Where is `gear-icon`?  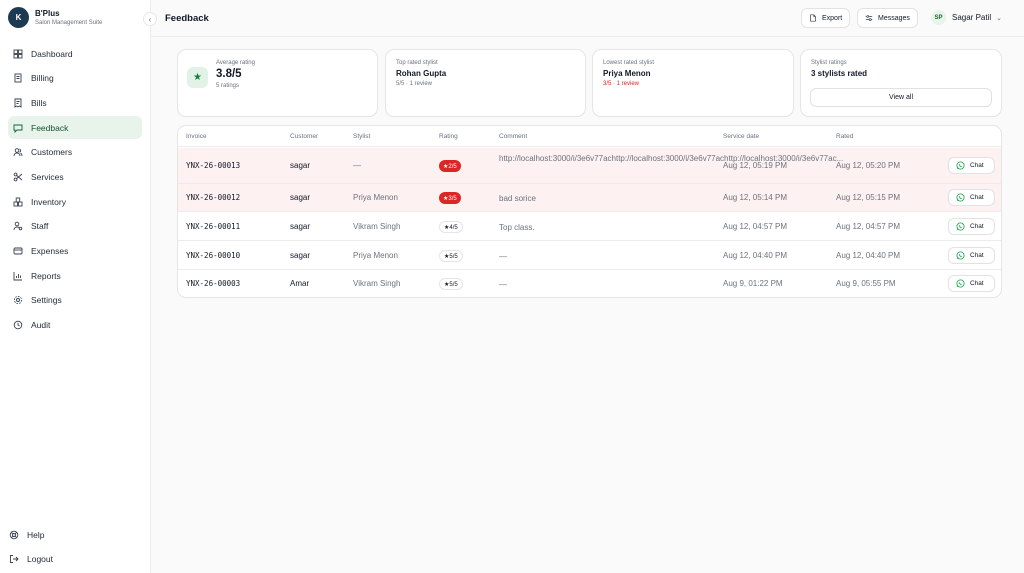 gear-icon is located at coordinates (18, 300).